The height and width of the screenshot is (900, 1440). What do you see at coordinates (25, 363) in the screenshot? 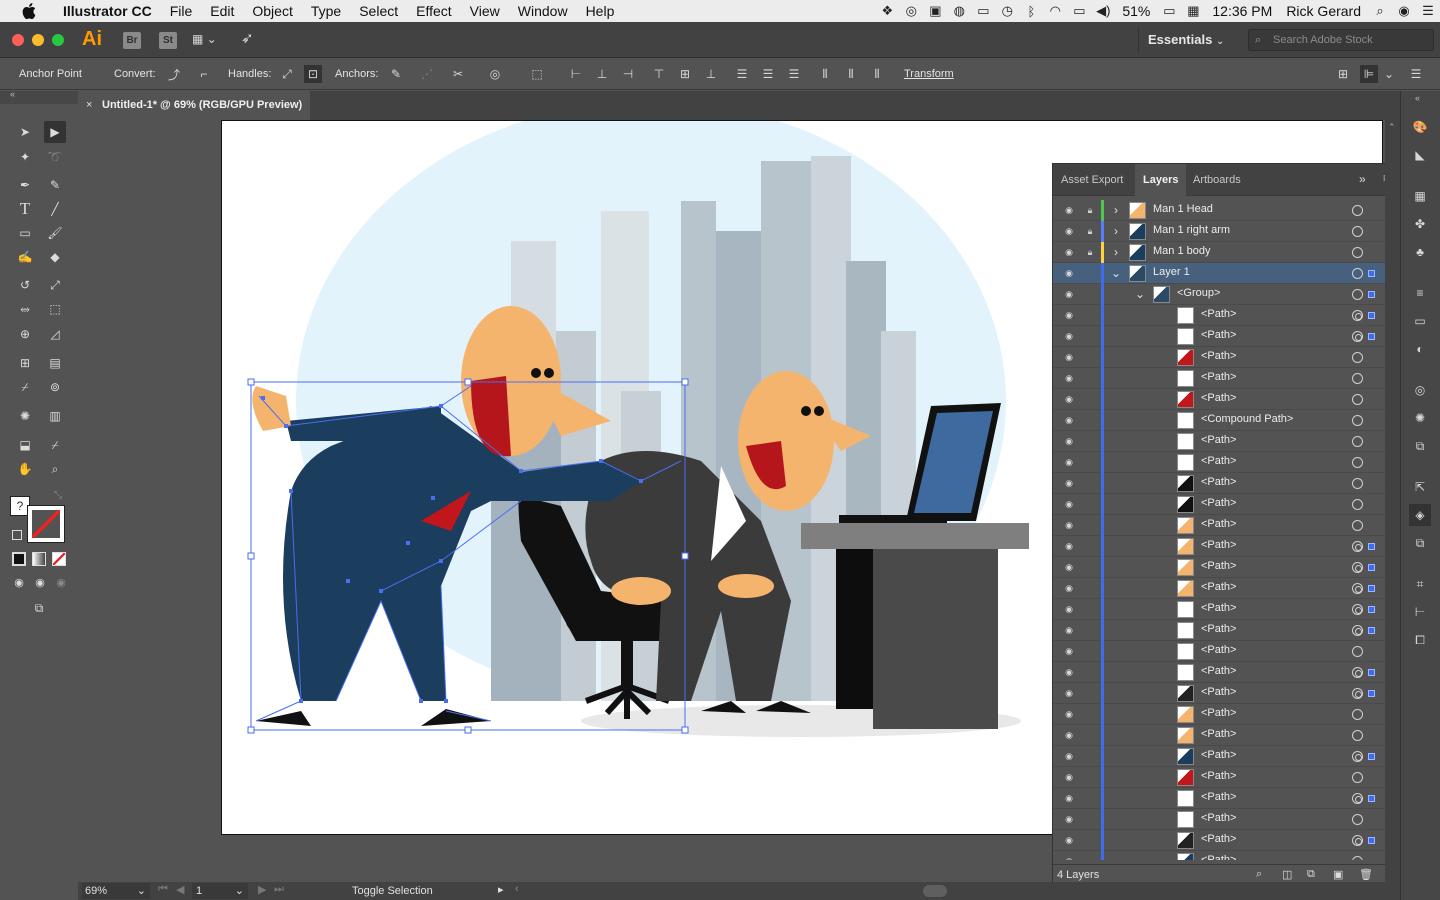
I see `mesh-tool-icon: ⊞` at bounding box center [25, 363].